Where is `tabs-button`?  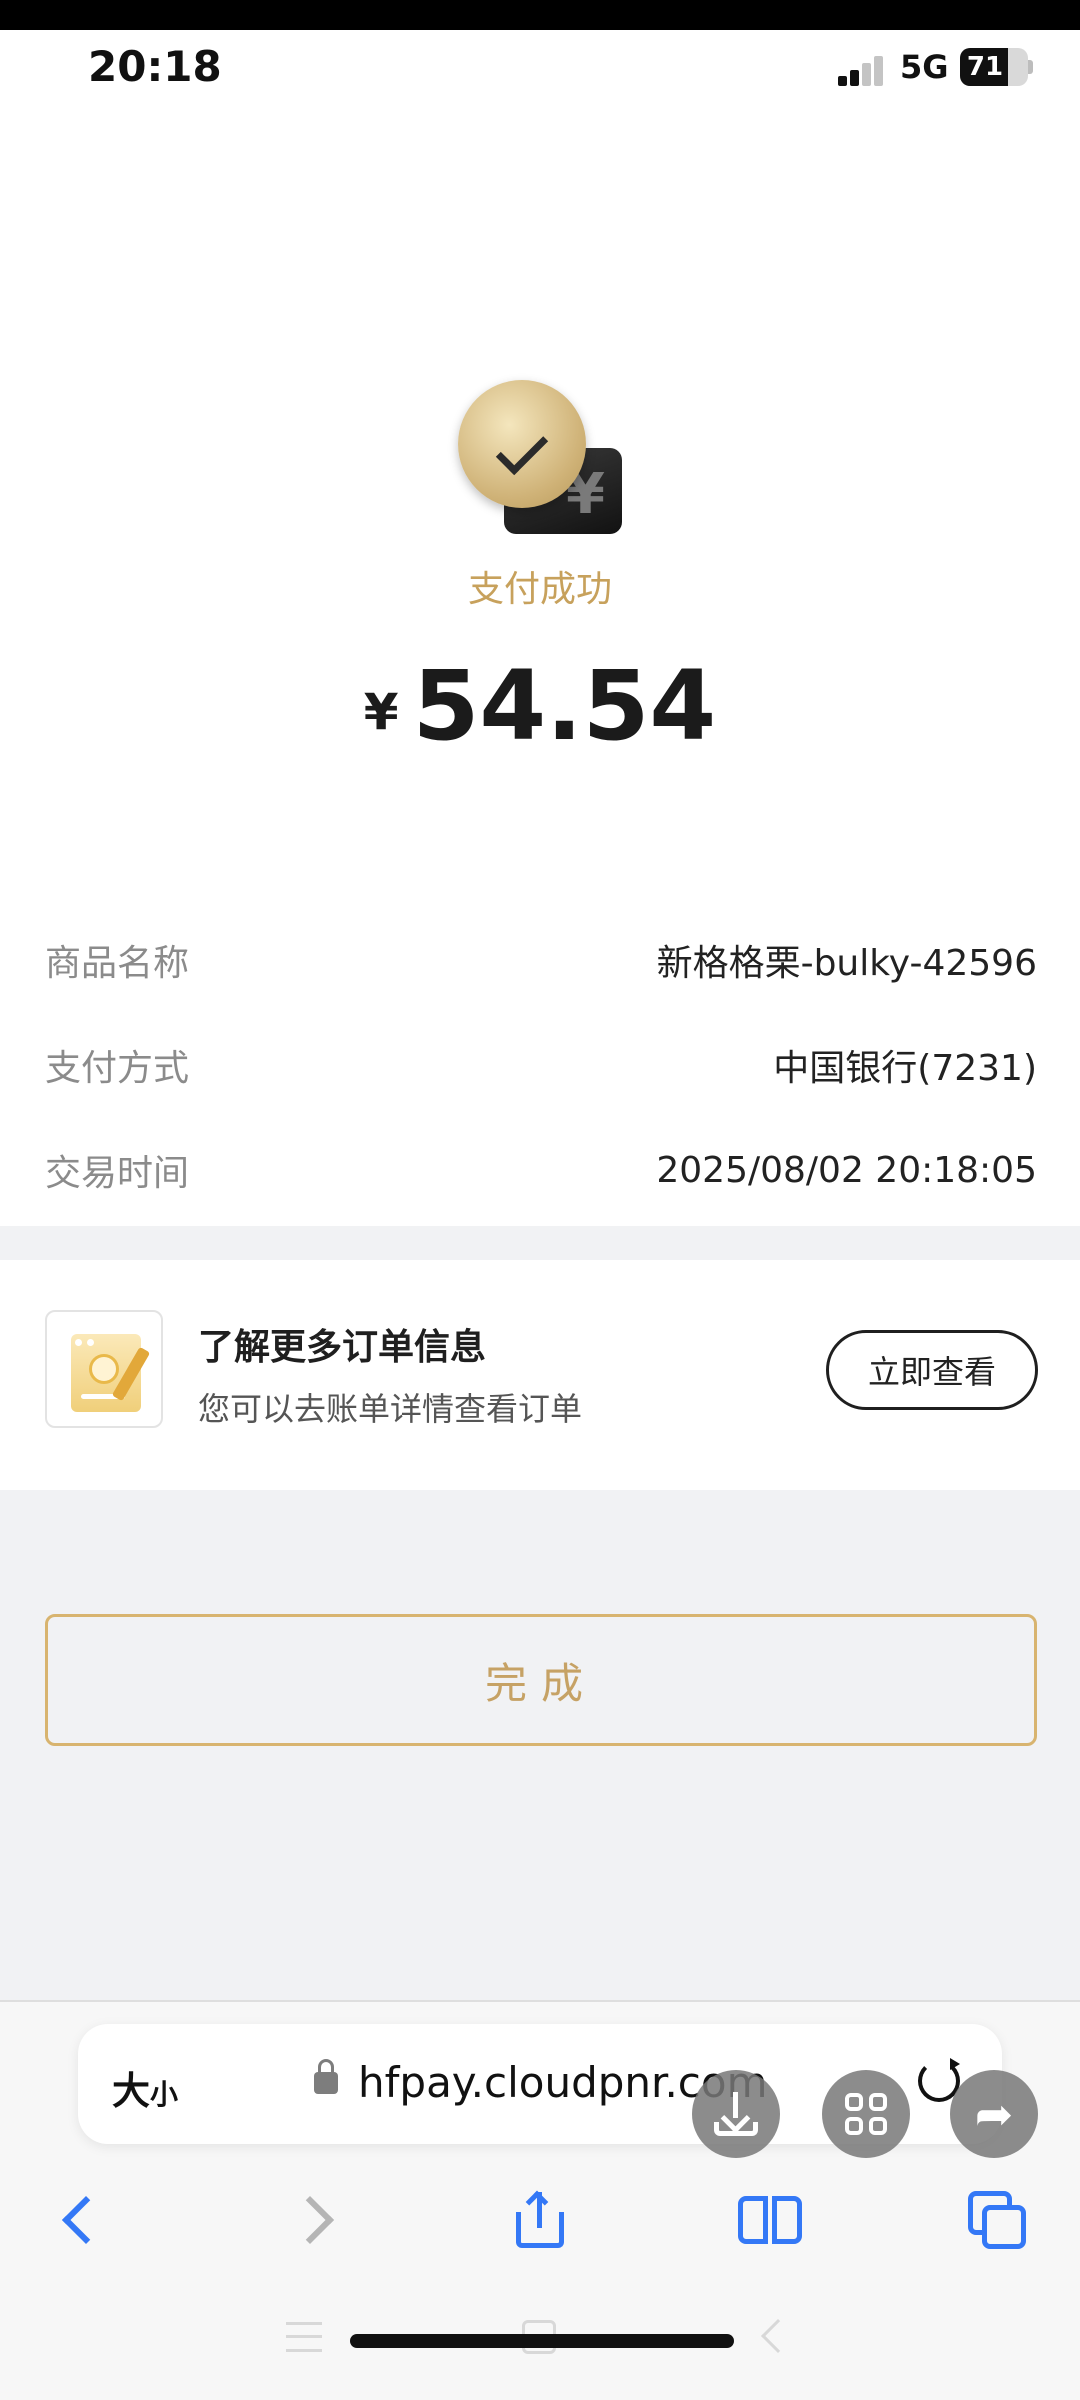 tabs-button is located at coordinates (998, 2220).